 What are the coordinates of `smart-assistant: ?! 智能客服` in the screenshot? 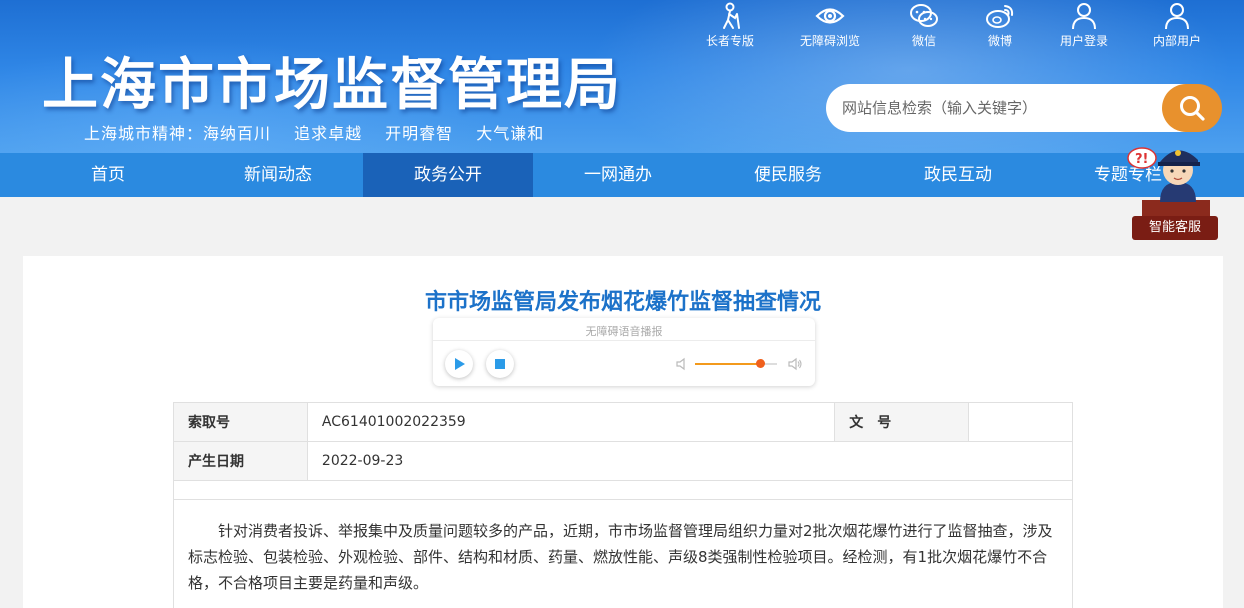 It's located at (1175, 191).